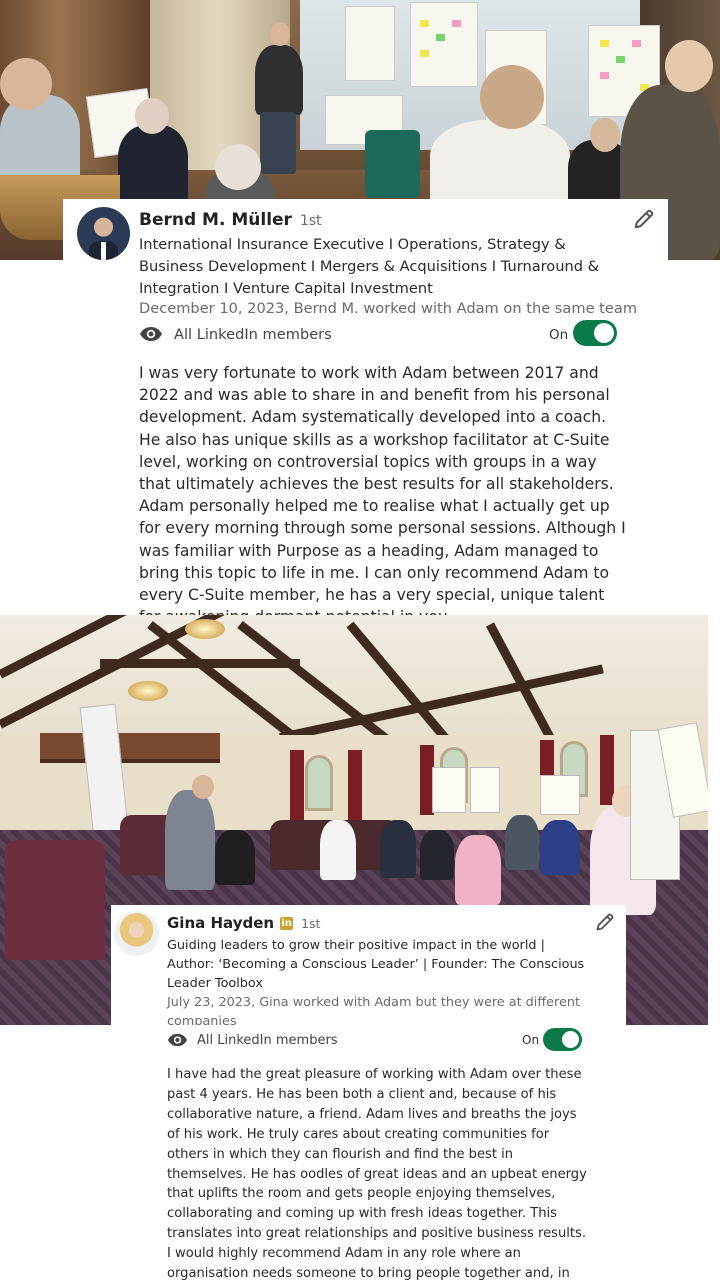 This screenshot has width=720, height=1280. I want to click on linkedin-premium-icon: in, so click(287, 923).